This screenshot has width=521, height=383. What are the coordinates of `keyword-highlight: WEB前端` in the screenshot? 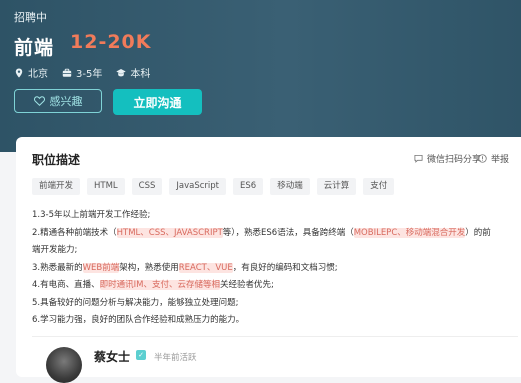 It's located at (101, 267).